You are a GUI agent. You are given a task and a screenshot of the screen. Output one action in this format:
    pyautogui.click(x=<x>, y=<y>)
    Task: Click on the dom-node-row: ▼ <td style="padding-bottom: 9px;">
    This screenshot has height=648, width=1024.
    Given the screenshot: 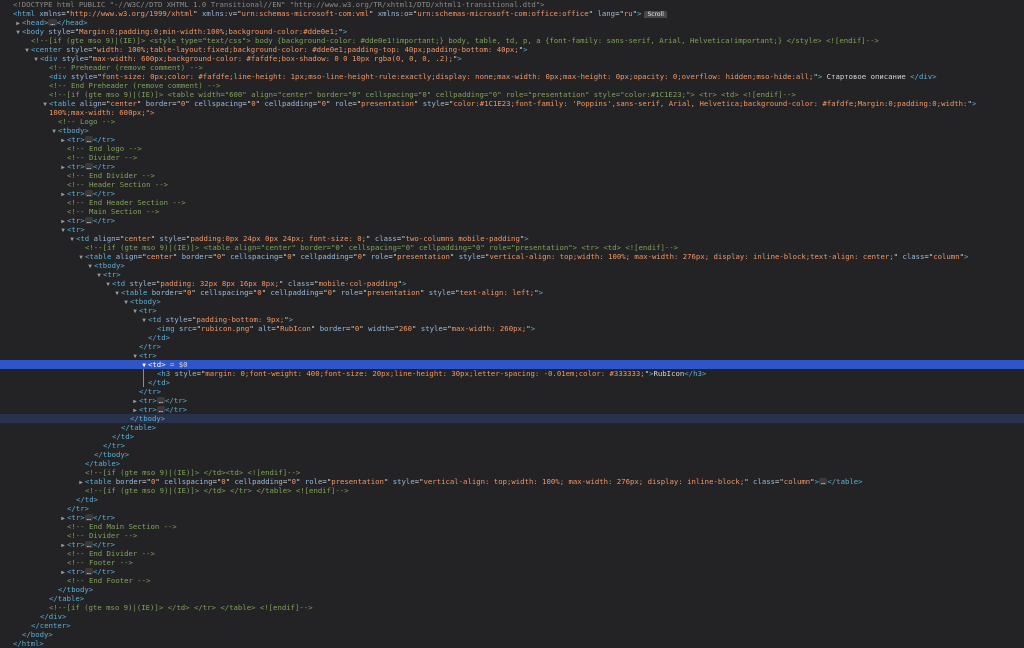 What is the action you would take?
    pyautogui.click(x=512, y=319)
    